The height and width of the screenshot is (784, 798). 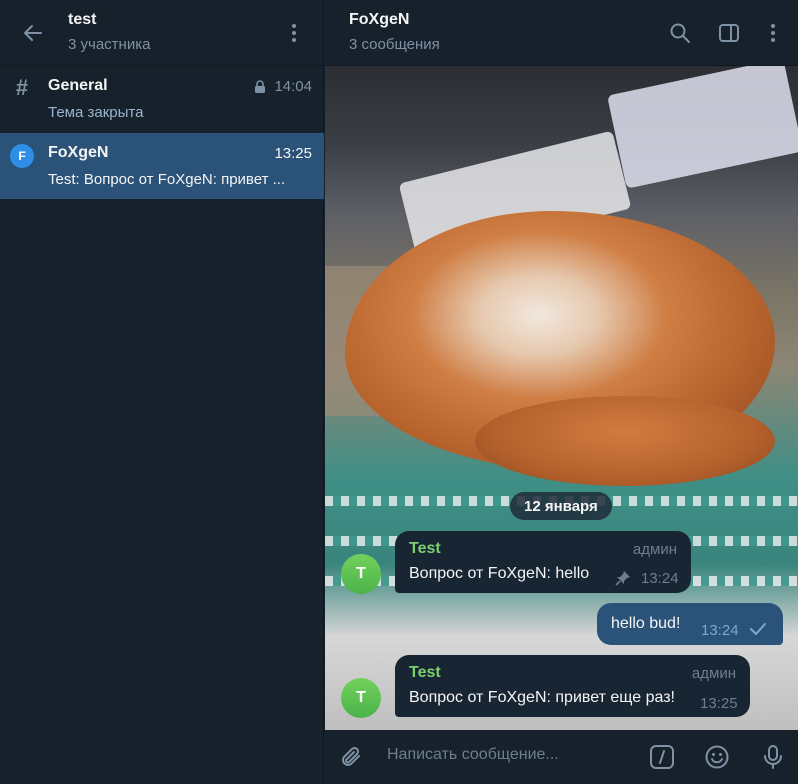 I want to click on back-button, so click(x=33, y=33).